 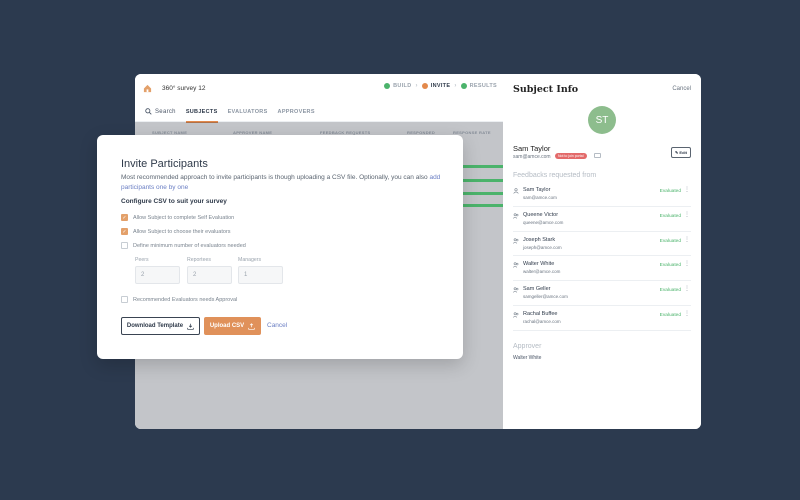 I want to click on button-label: Upload CSV, so click(x=227, y=326).